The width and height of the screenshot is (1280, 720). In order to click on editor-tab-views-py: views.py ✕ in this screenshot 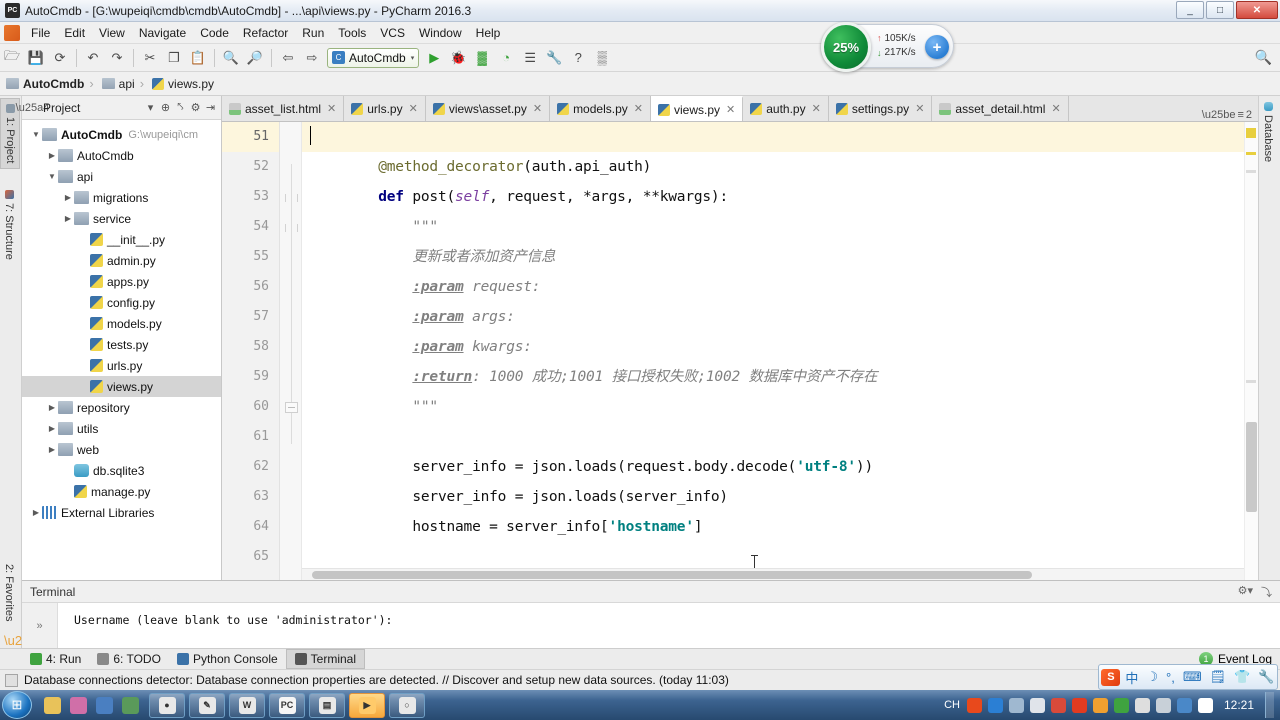, I will do `click(697, 108)`.